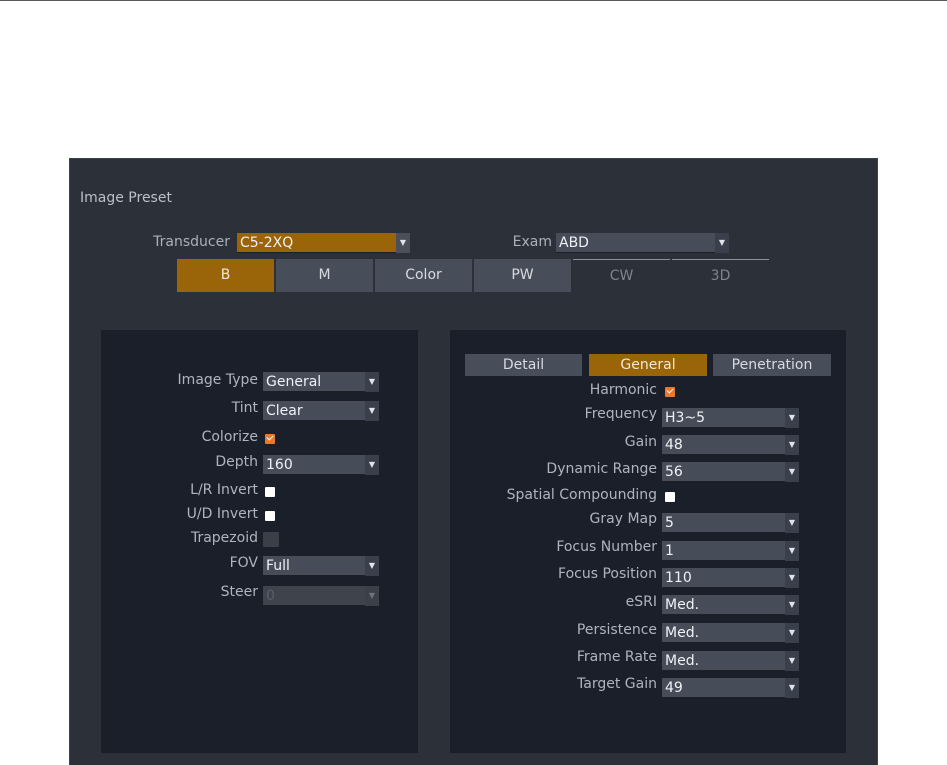  I want to click on fov-select: Full ▼, so click(321, 566).